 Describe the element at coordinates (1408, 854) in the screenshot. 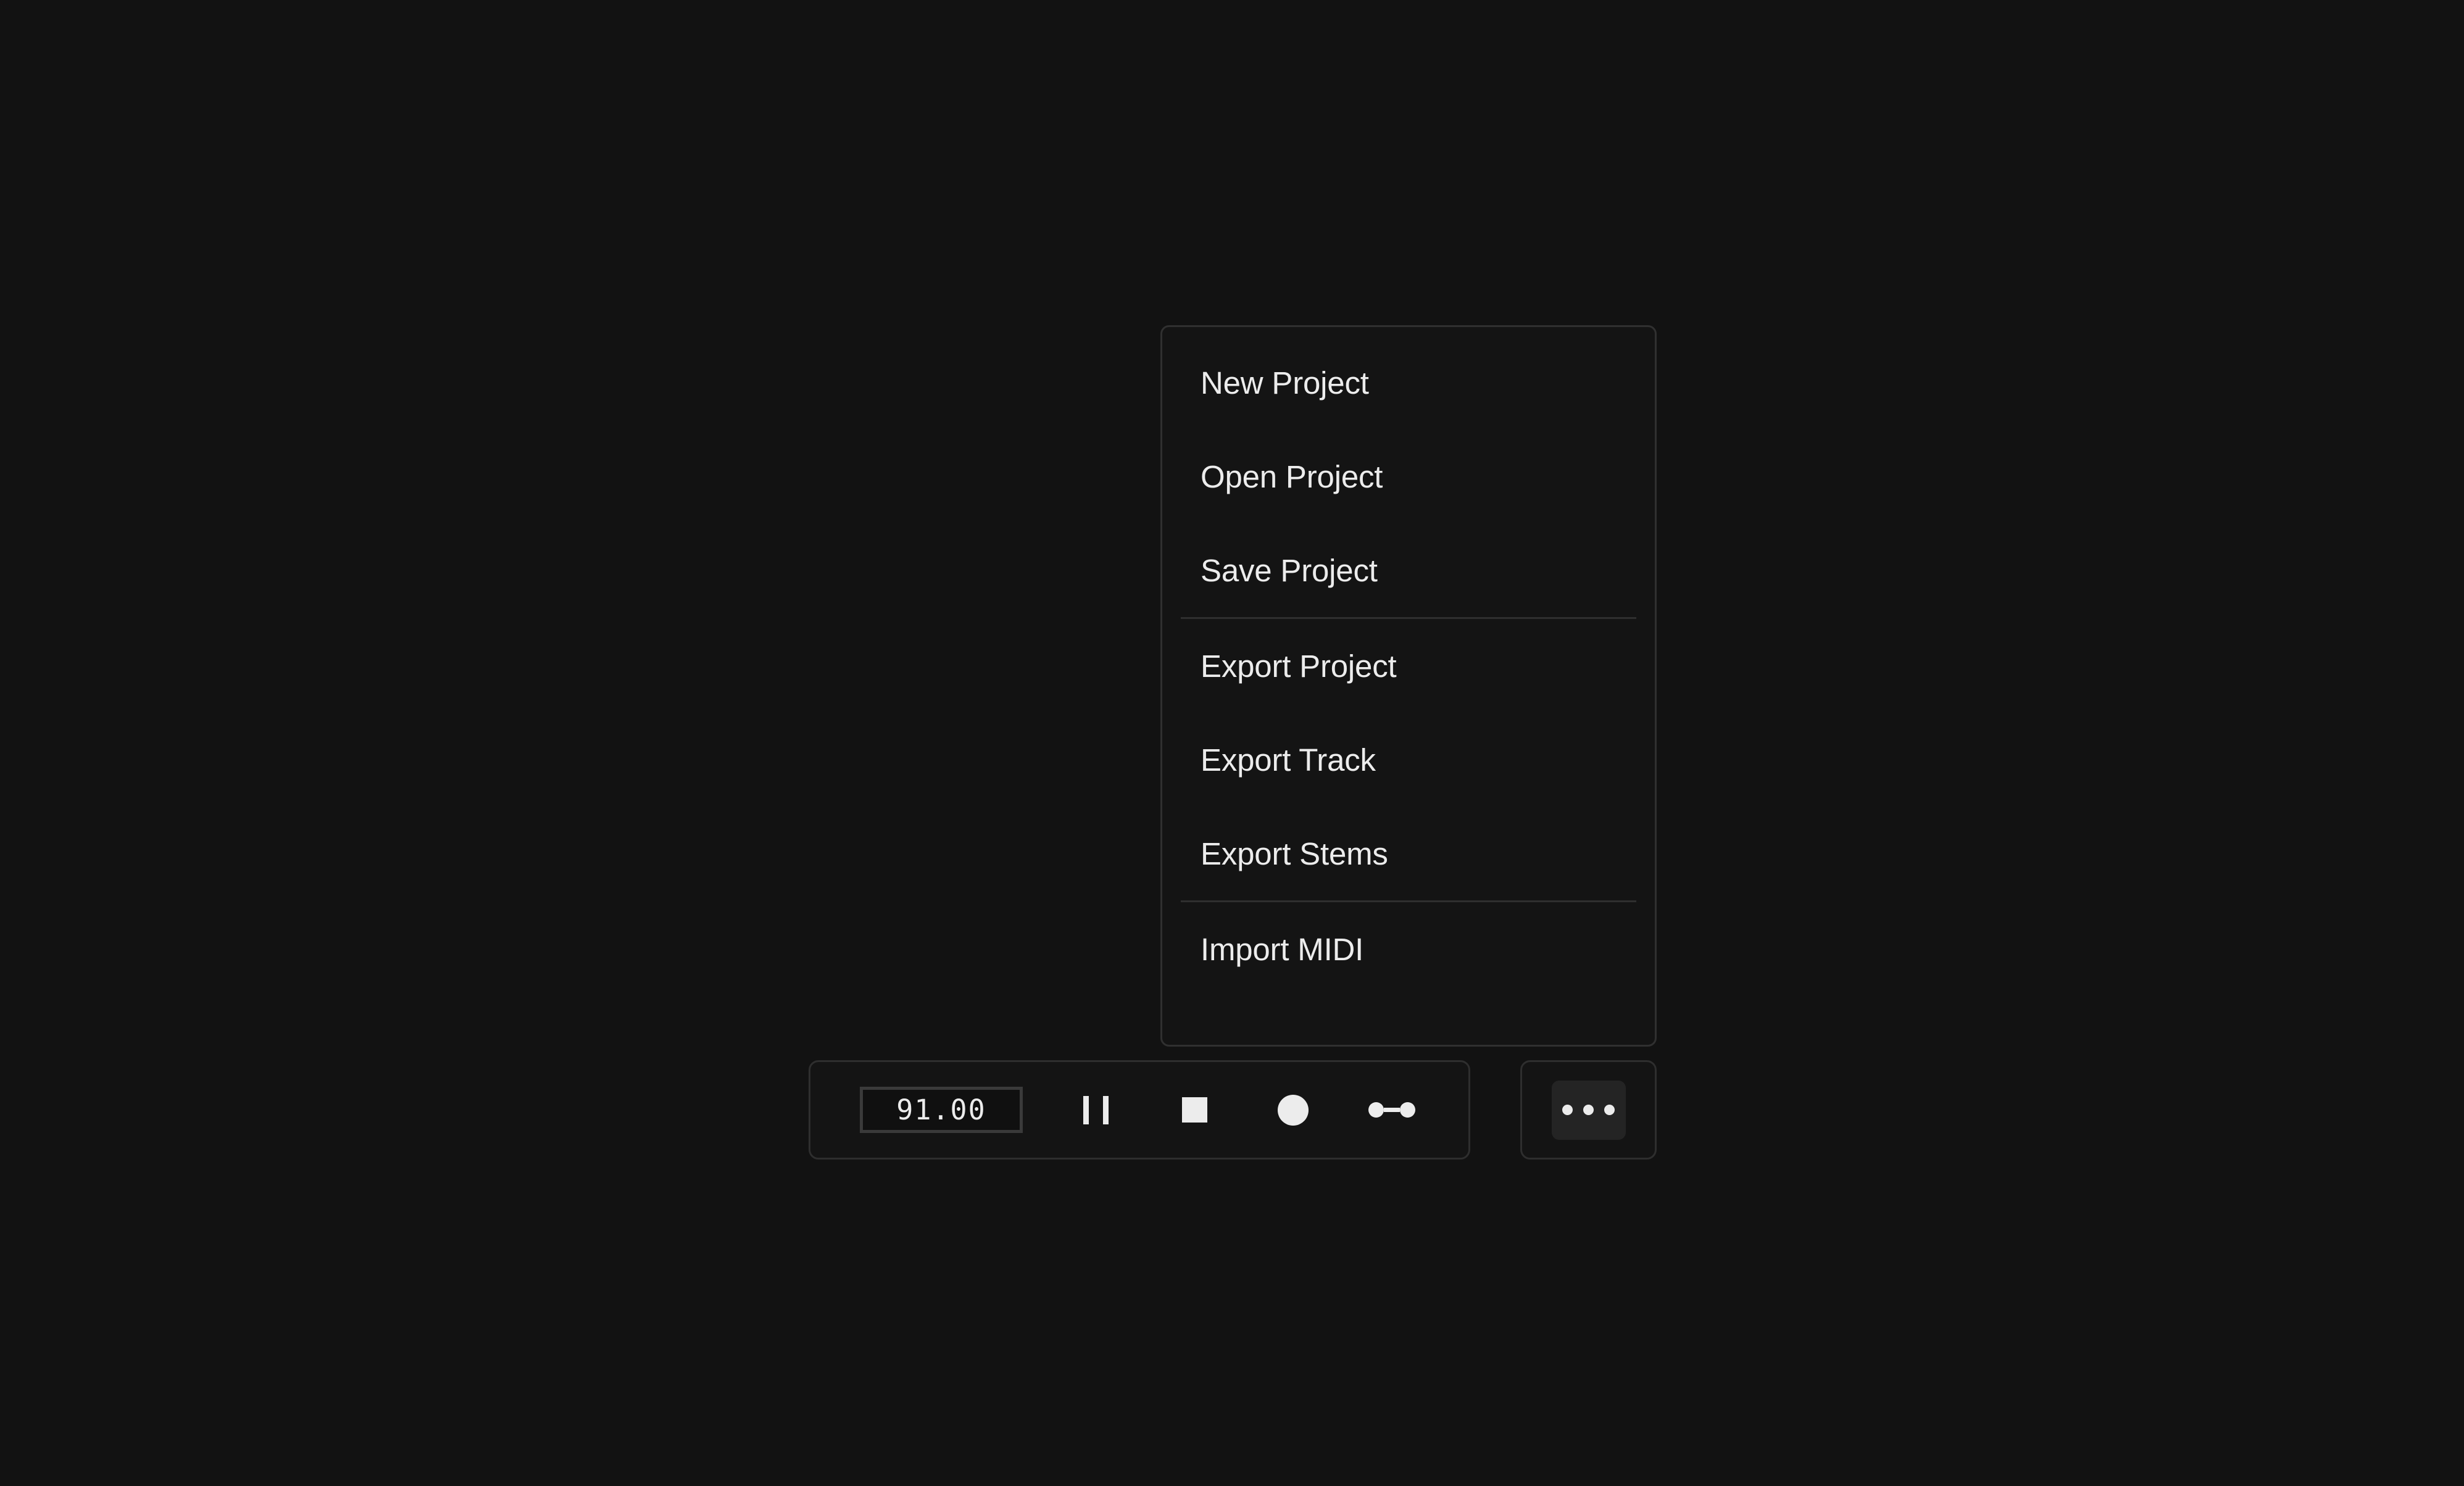

I see `menu-item-export-stems: Export Stems` at that location.